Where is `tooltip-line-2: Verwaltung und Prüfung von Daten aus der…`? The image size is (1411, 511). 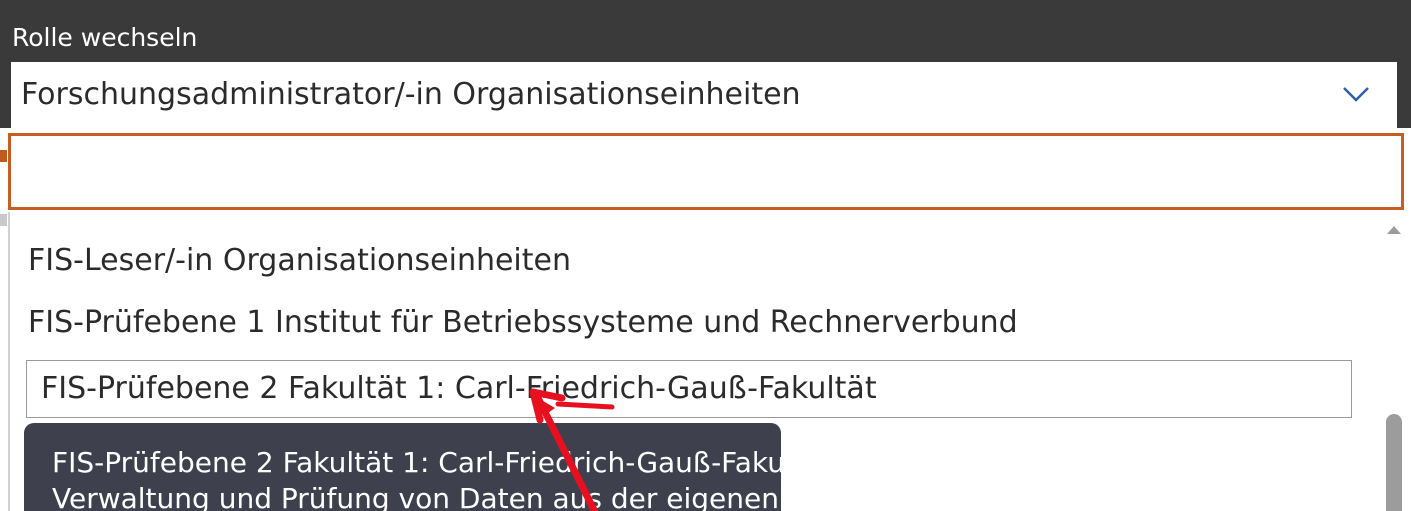 tooltip-line-2: Verwaltung und Prüfung von Daten aus der… is located at coordinates (415, 496).